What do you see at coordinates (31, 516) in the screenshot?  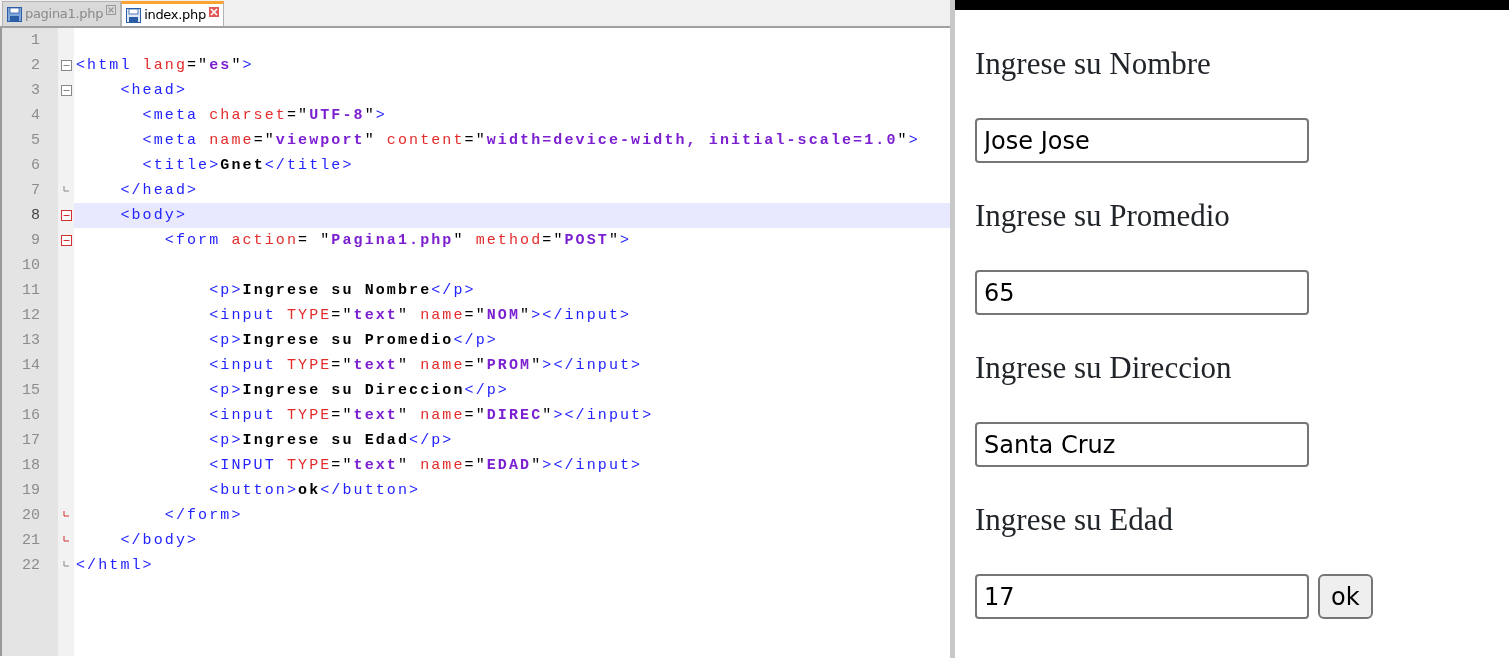 I see `line-number: 20` at bounding box center [31, 516].